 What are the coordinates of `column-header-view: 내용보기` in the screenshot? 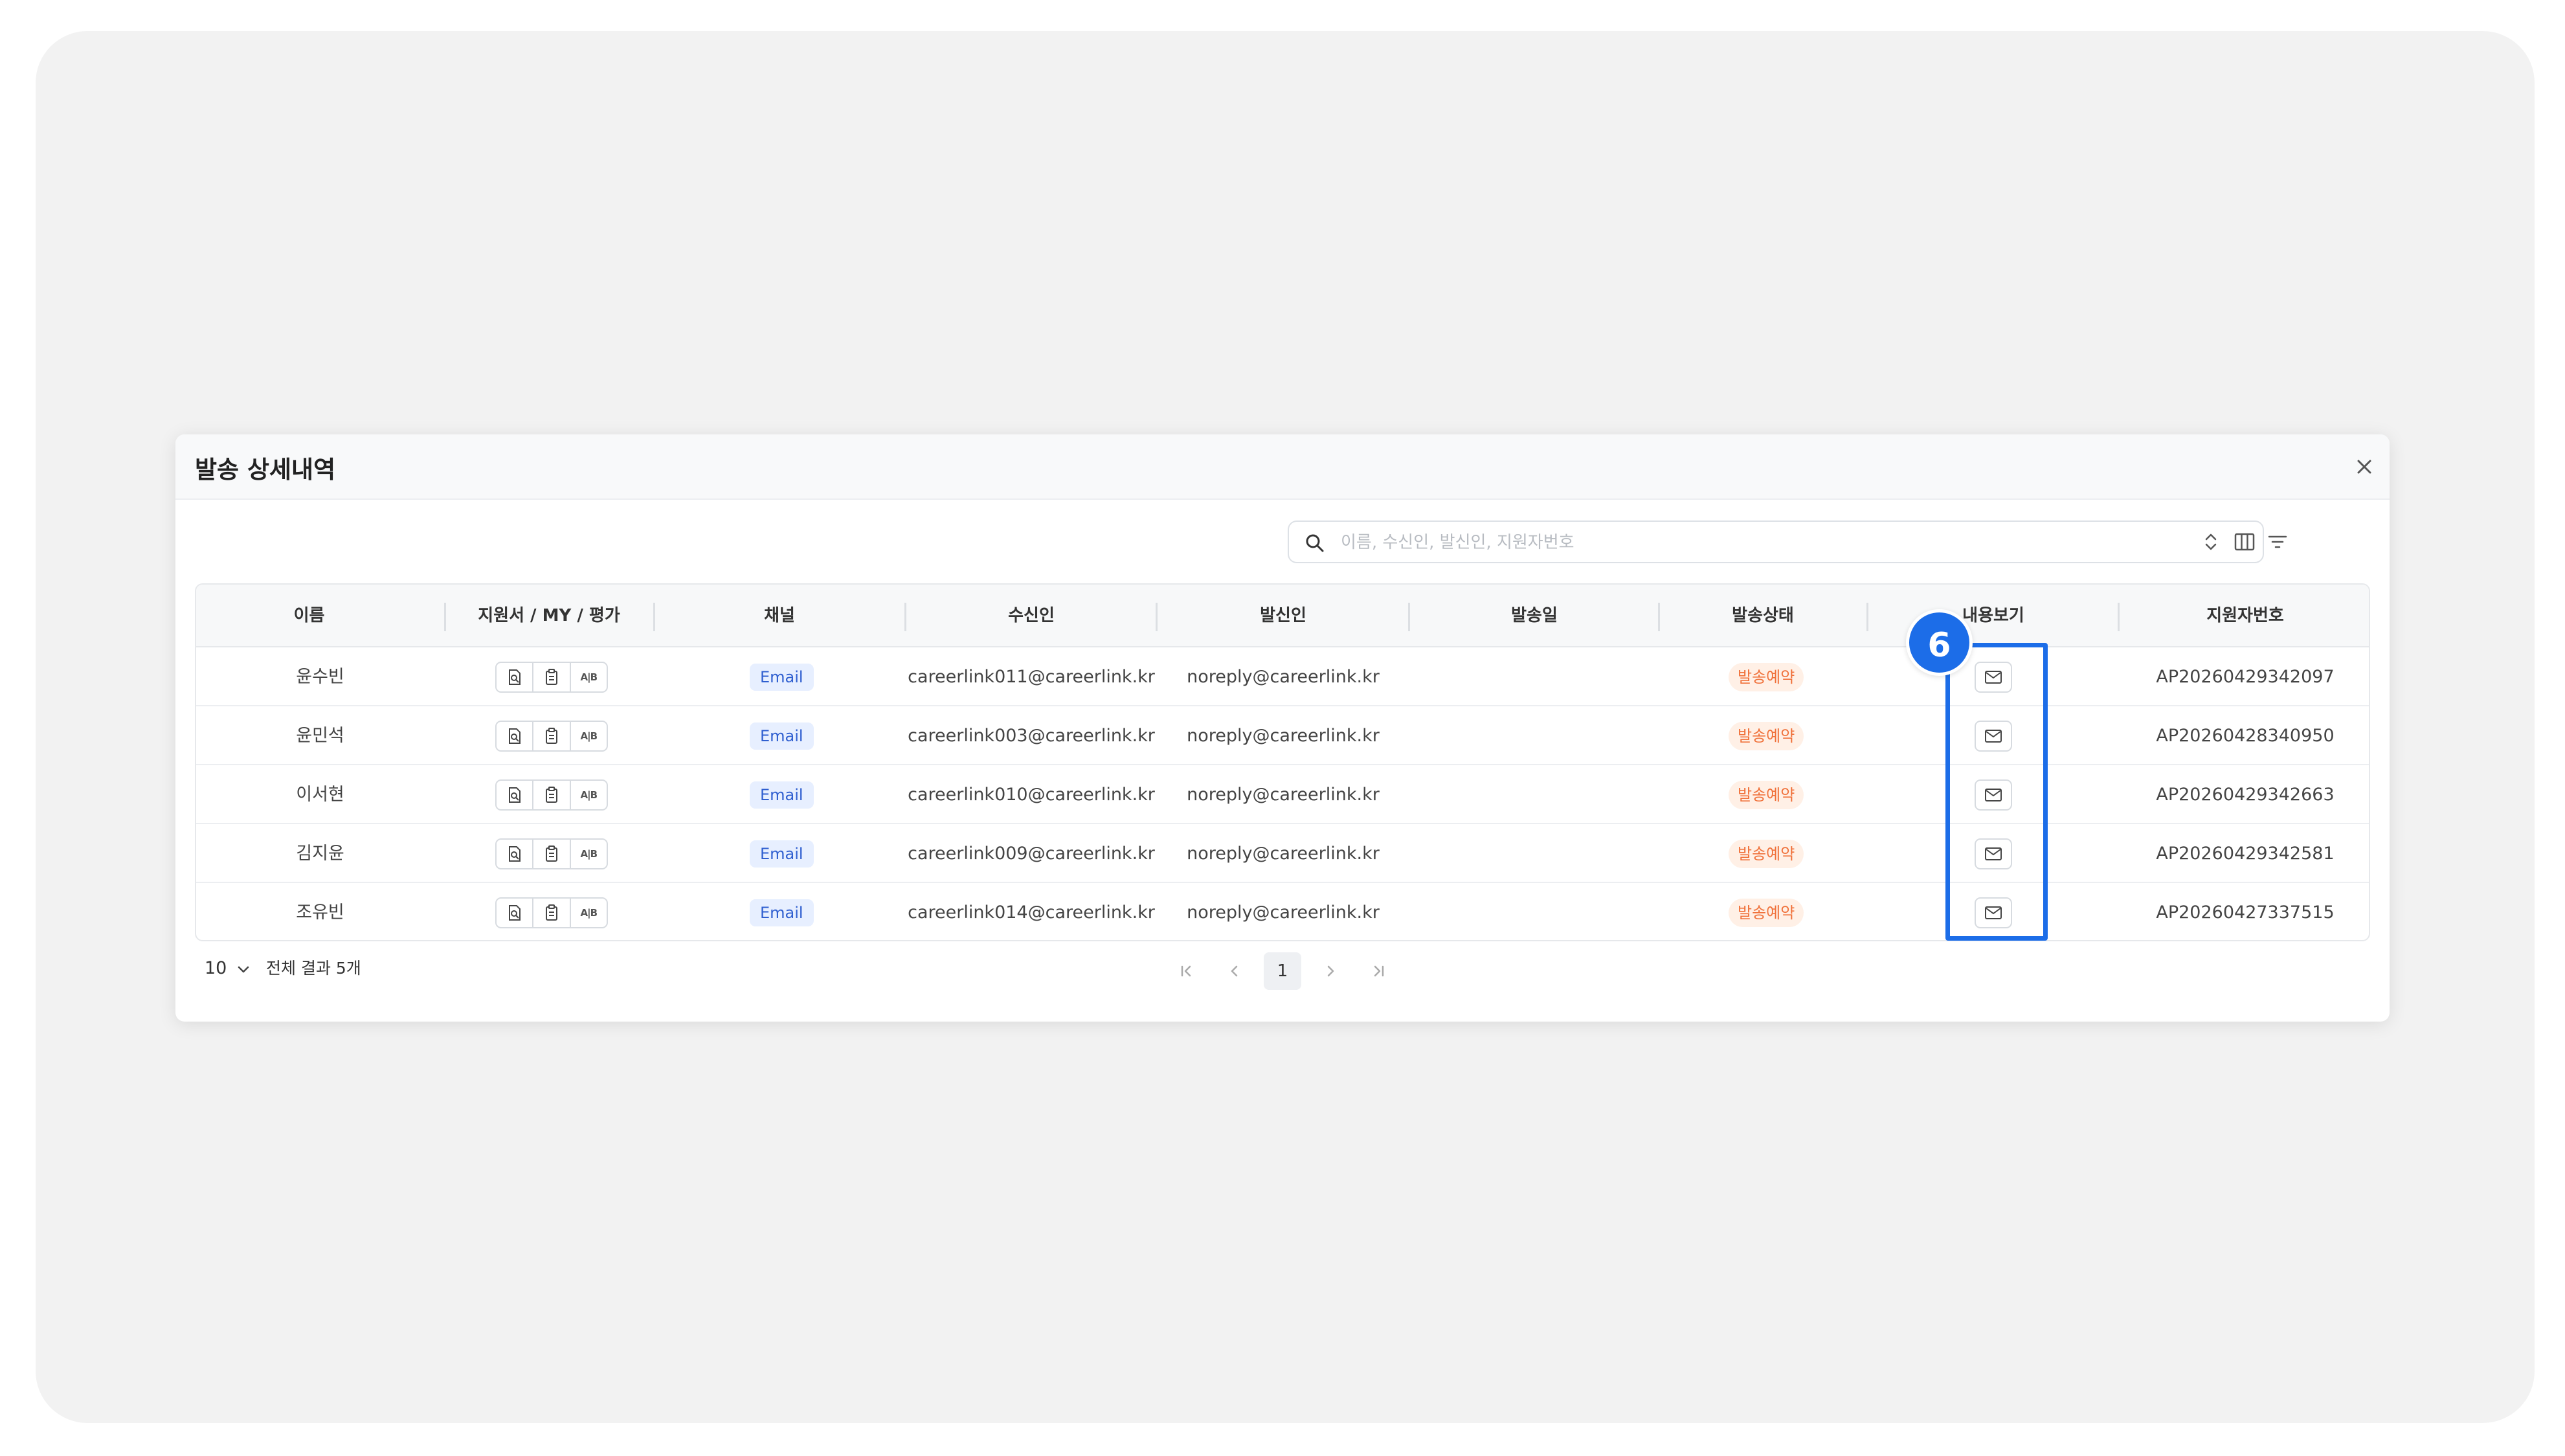 It's located at (1993, 615).